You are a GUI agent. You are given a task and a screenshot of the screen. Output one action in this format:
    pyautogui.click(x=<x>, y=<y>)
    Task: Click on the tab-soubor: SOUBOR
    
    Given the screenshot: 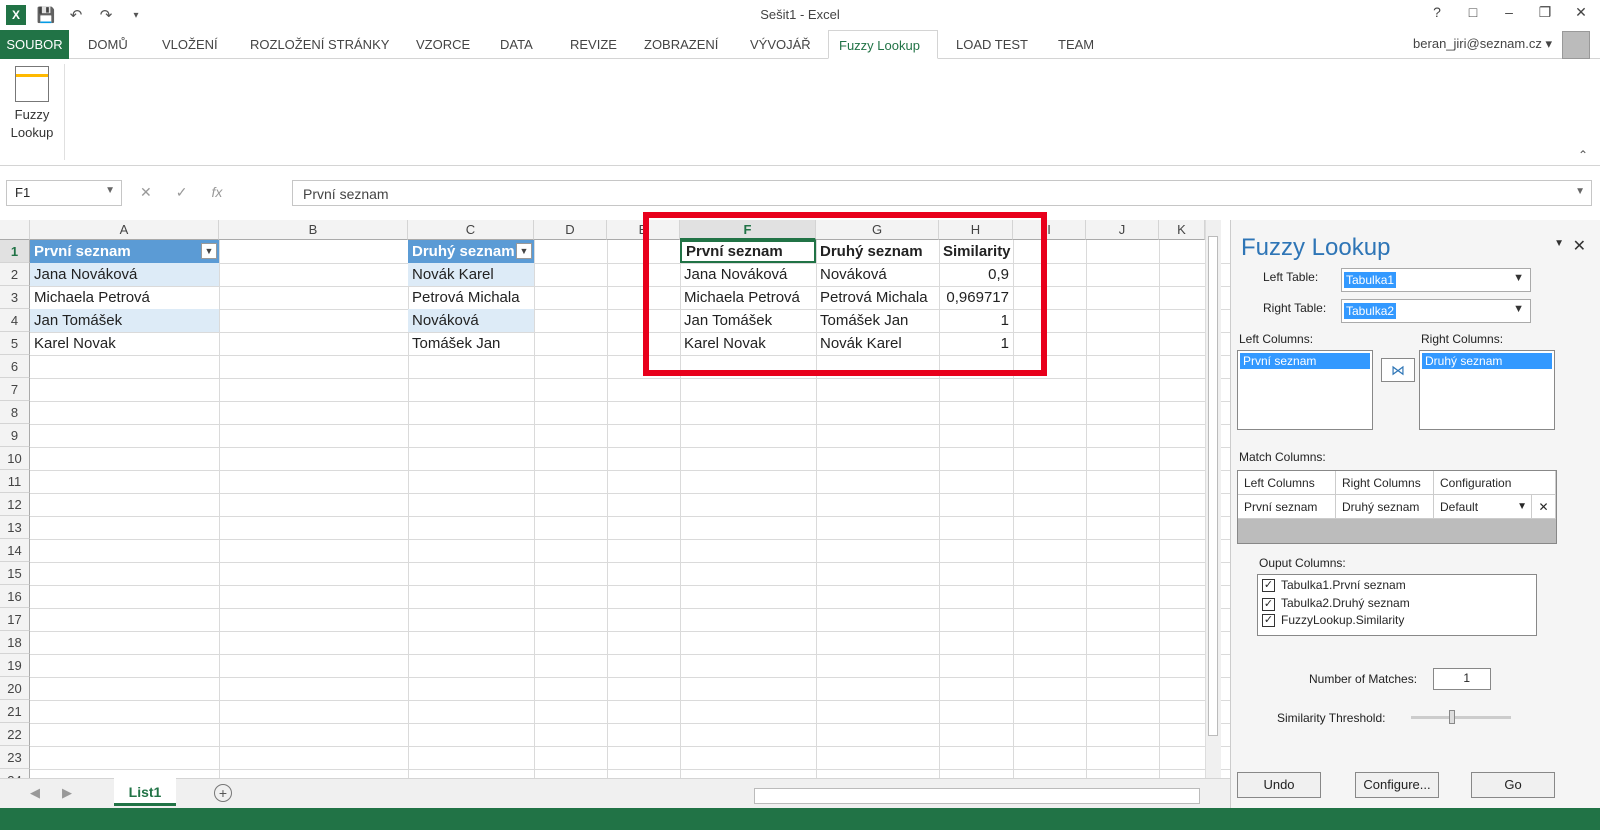 What is the action you would take?
    pyautogui.click(x=34, y=44)
    